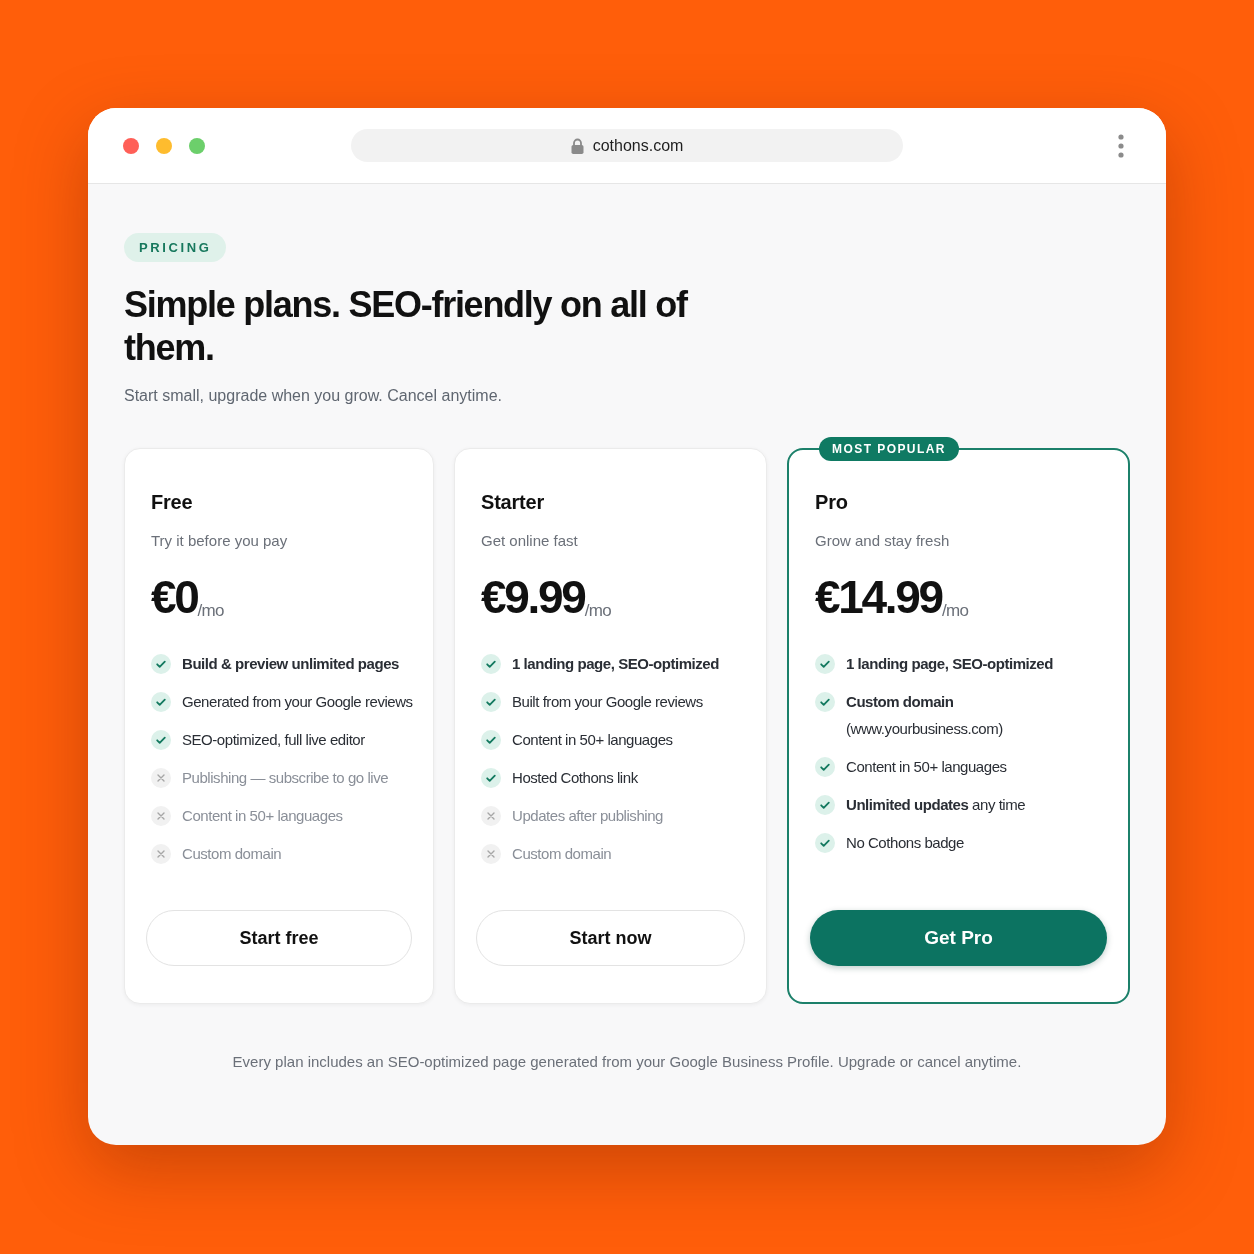  Describe the element at coordinates (889, 449) in the screenshot. I see `popular-badge: MOST POPULAR` at that location.